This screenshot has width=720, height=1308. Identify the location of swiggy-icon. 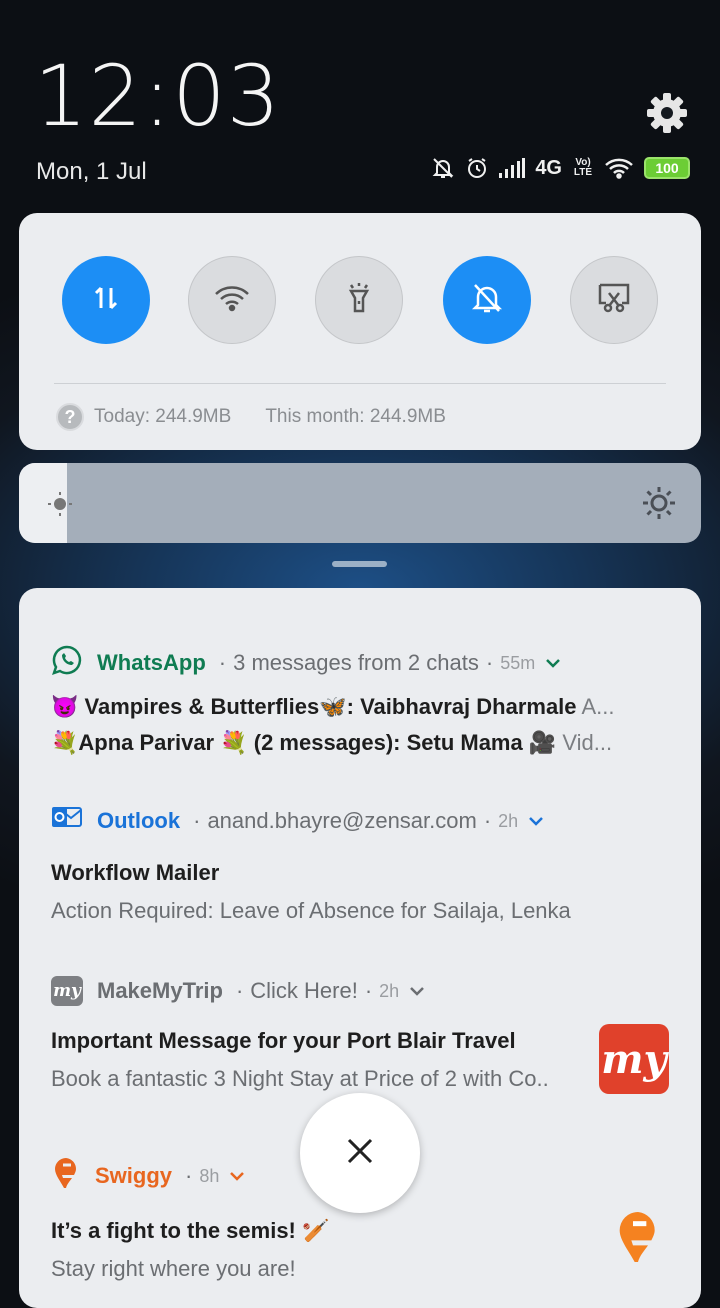
(66, 1176).